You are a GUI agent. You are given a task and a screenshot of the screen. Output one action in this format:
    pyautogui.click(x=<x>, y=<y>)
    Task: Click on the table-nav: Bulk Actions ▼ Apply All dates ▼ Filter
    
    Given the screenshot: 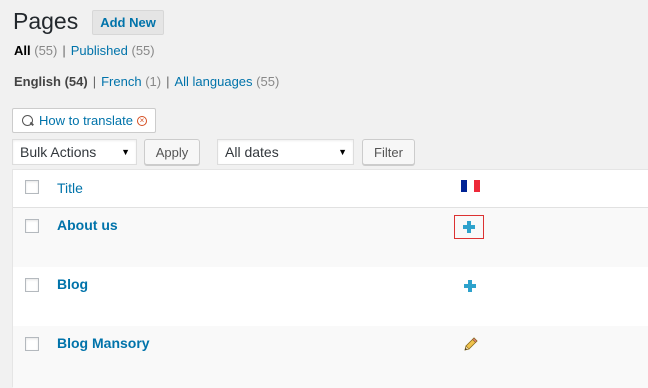 What is the action you would take?
    pyautogui.click(x=213, y=152)
    